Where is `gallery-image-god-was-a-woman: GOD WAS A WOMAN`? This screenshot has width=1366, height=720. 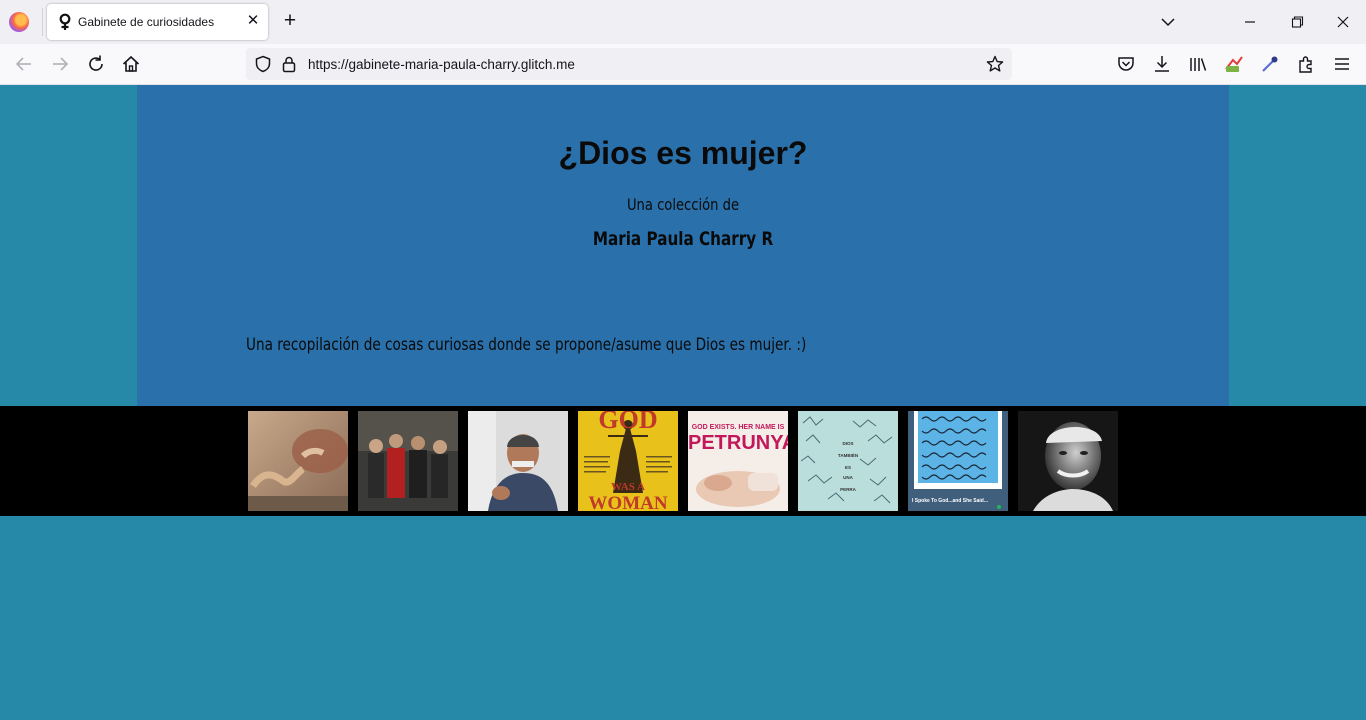
gallery-image-god-was-a-woman: GOD WAS A WOMAN is located at coordinates (628, 461).